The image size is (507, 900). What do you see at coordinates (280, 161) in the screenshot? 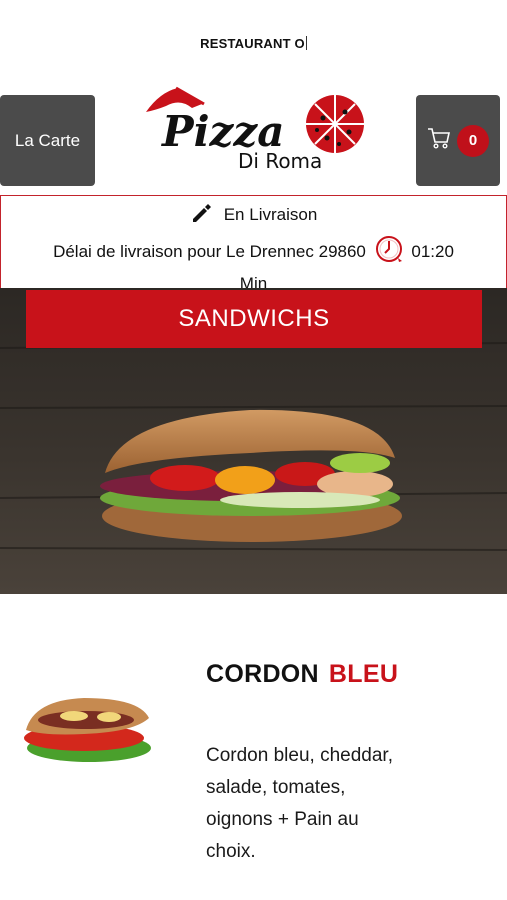
I see `logo-subtitle: Di Roma` at bounding box center [280, 161].